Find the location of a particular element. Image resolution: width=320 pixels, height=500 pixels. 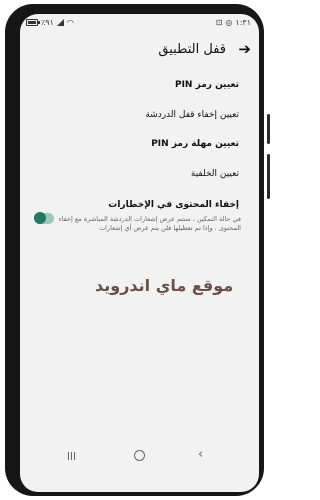

time: ١:٣١ is located at coordinates (243, 22).